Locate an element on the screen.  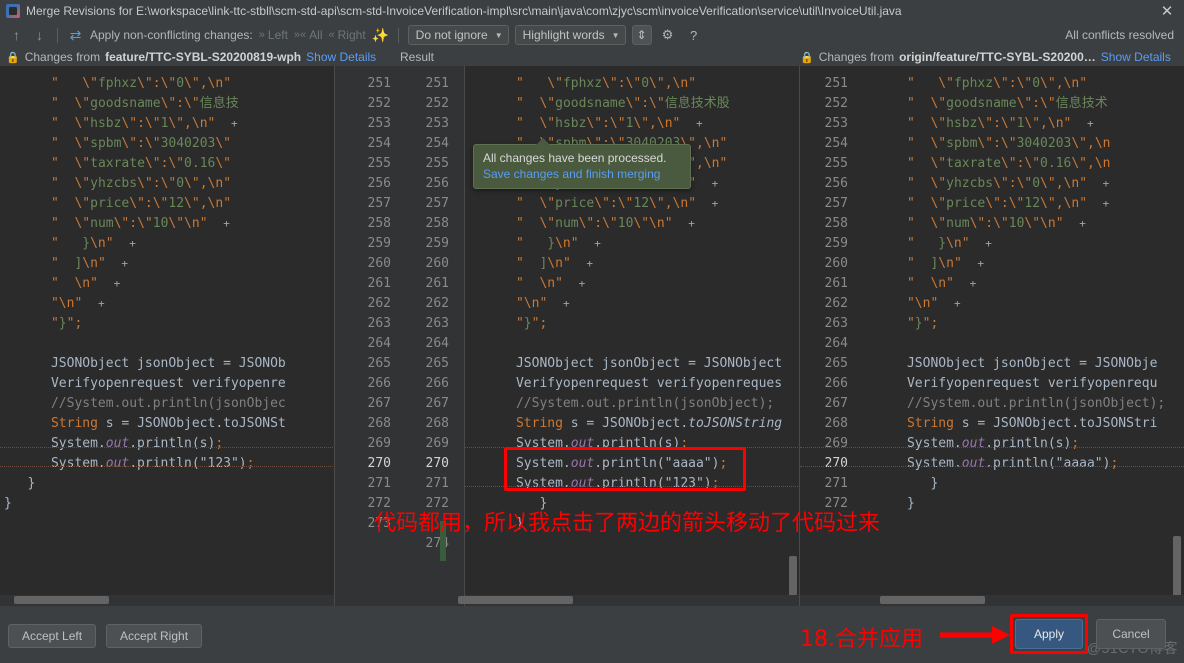
cancel-button: Cancel is located at coordinates (1131, 634).